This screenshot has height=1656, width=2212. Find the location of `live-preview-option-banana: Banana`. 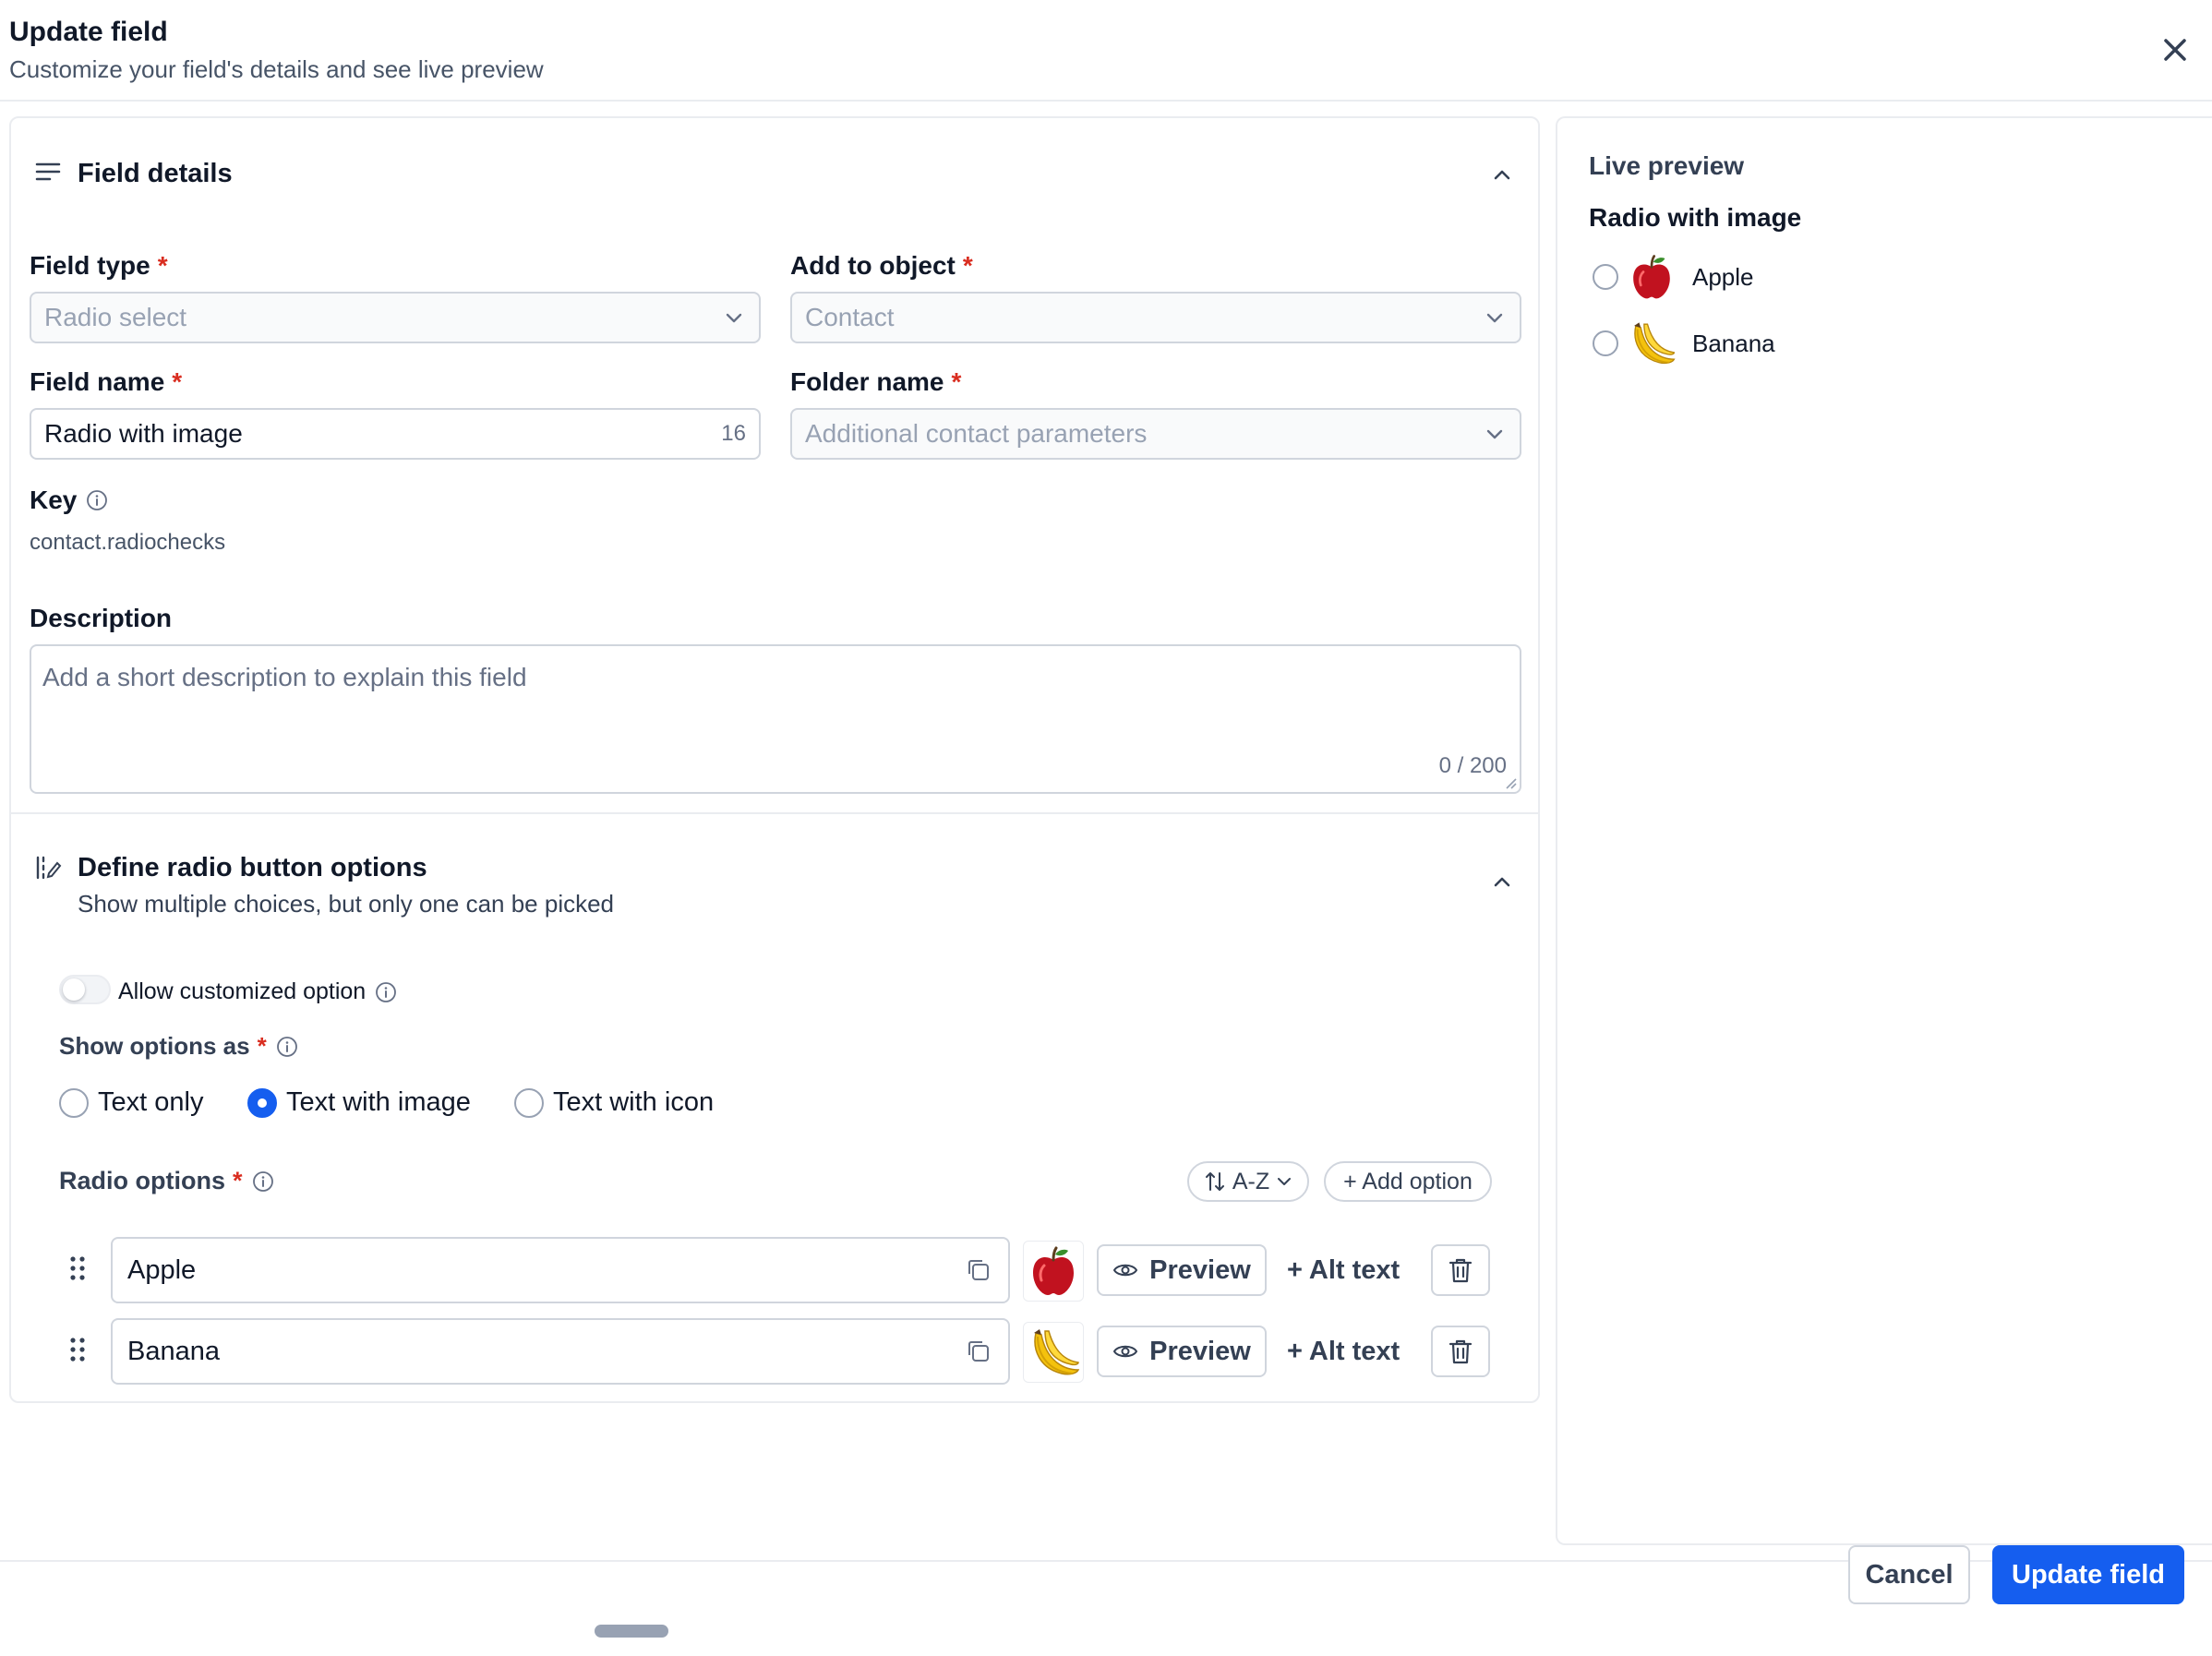

live-preview-option-banana: Banana is located at coordinates (1684, 343).